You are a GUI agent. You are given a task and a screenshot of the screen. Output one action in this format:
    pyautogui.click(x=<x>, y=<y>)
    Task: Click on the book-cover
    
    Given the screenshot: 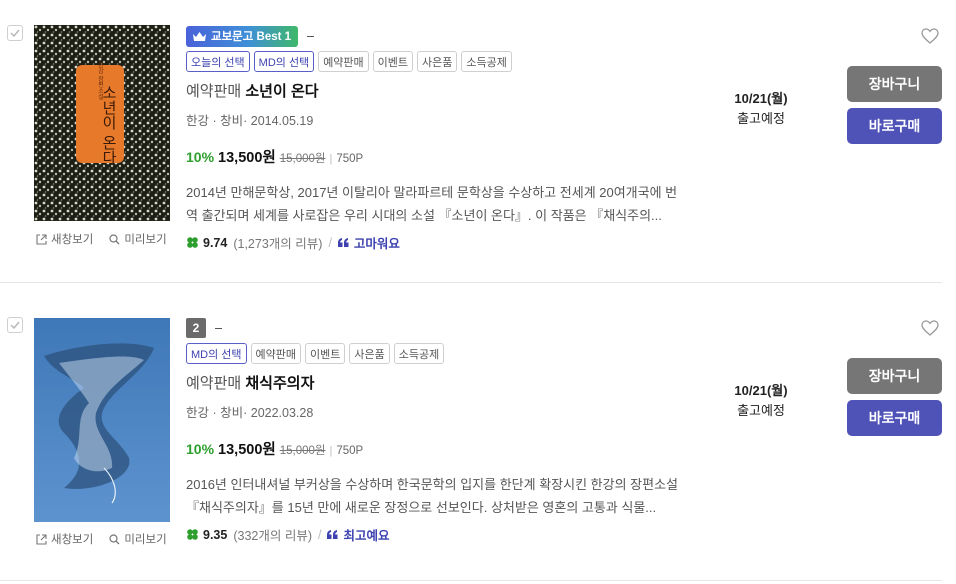 What is the action you would take?
    pyautogui.click(x=102, y=420)
    